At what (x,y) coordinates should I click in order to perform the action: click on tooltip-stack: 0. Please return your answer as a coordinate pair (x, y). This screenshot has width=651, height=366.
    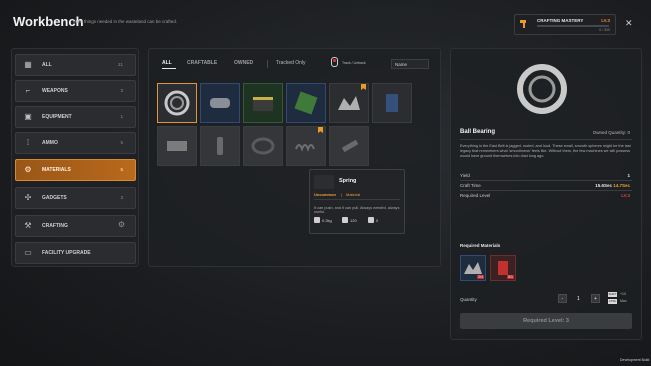
    Looking at the image, I should click on (377, 220).